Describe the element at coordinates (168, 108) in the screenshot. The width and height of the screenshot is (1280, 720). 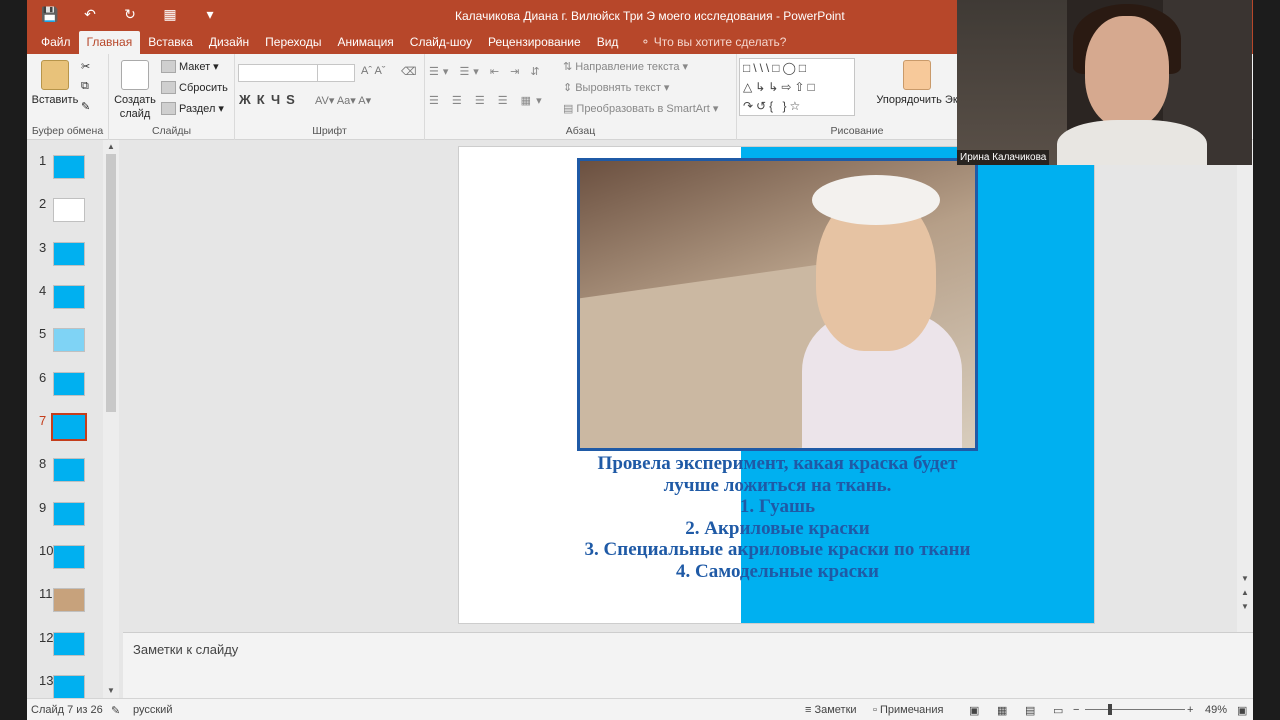
I see `section-icon` at that location.